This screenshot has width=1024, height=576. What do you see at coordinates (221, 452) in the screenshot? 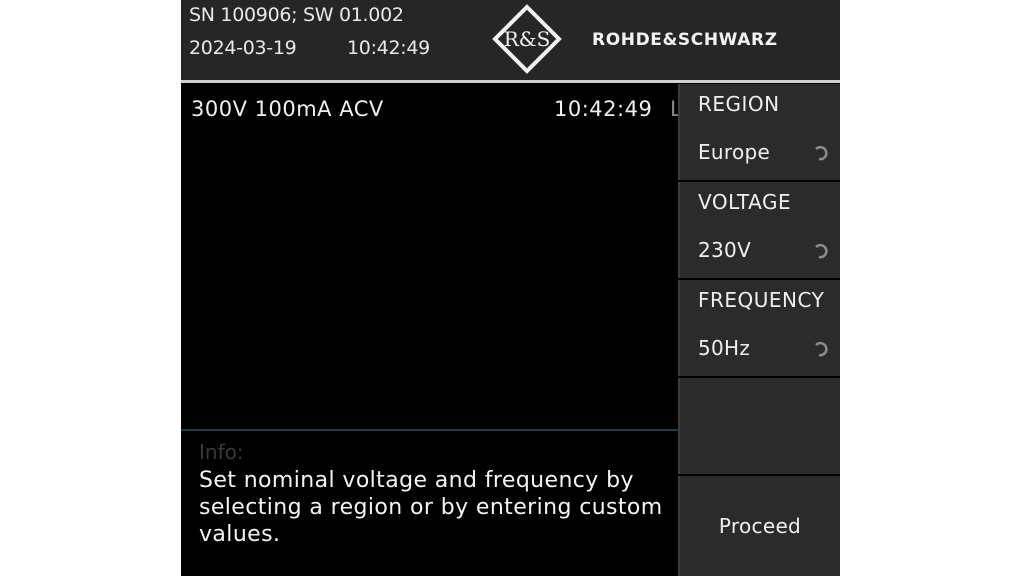
I see `info-label: Info:` at bounding box center [221, 452].